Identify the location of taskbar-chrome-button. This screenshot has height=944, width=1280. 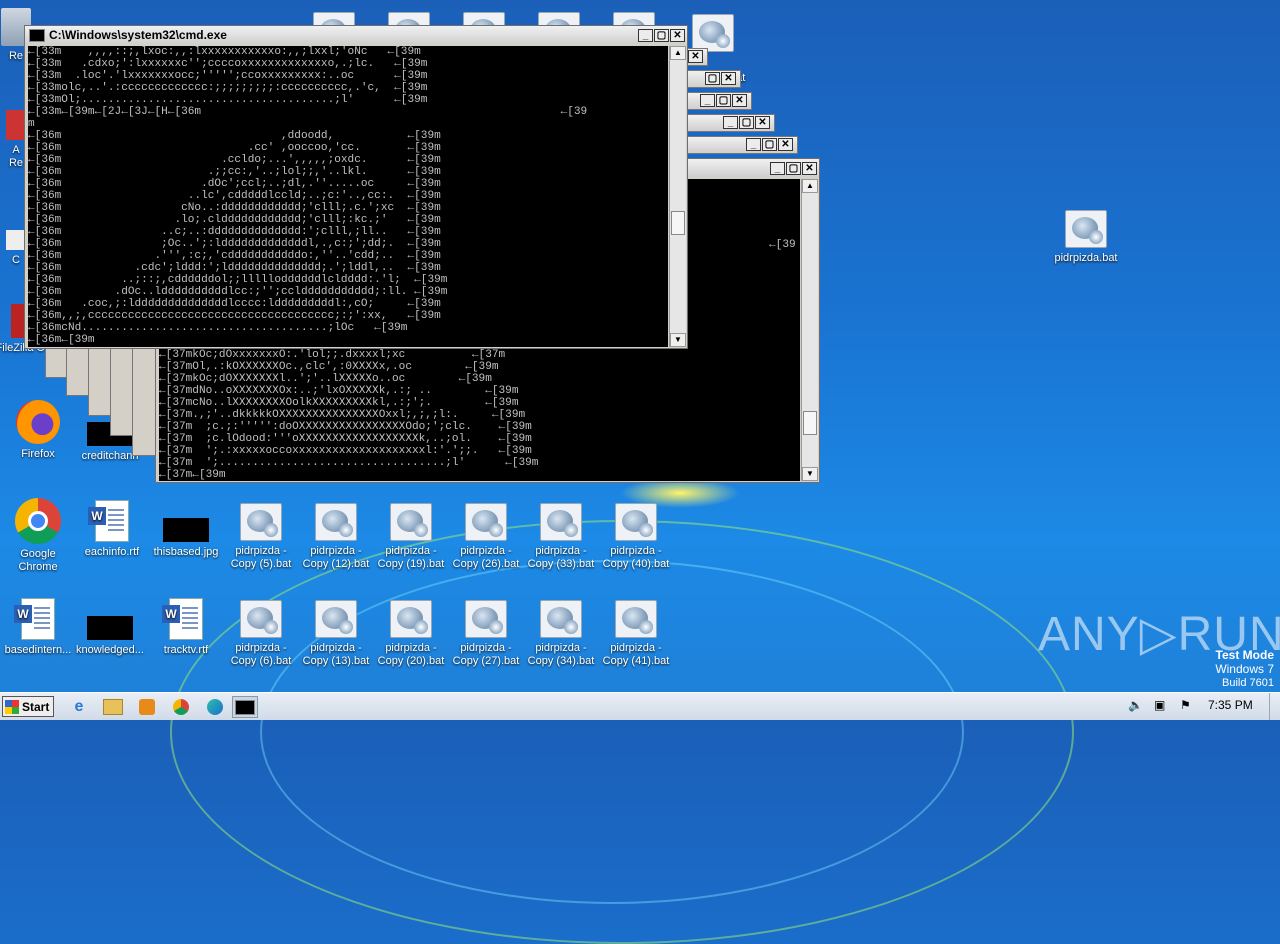
(181, 707).